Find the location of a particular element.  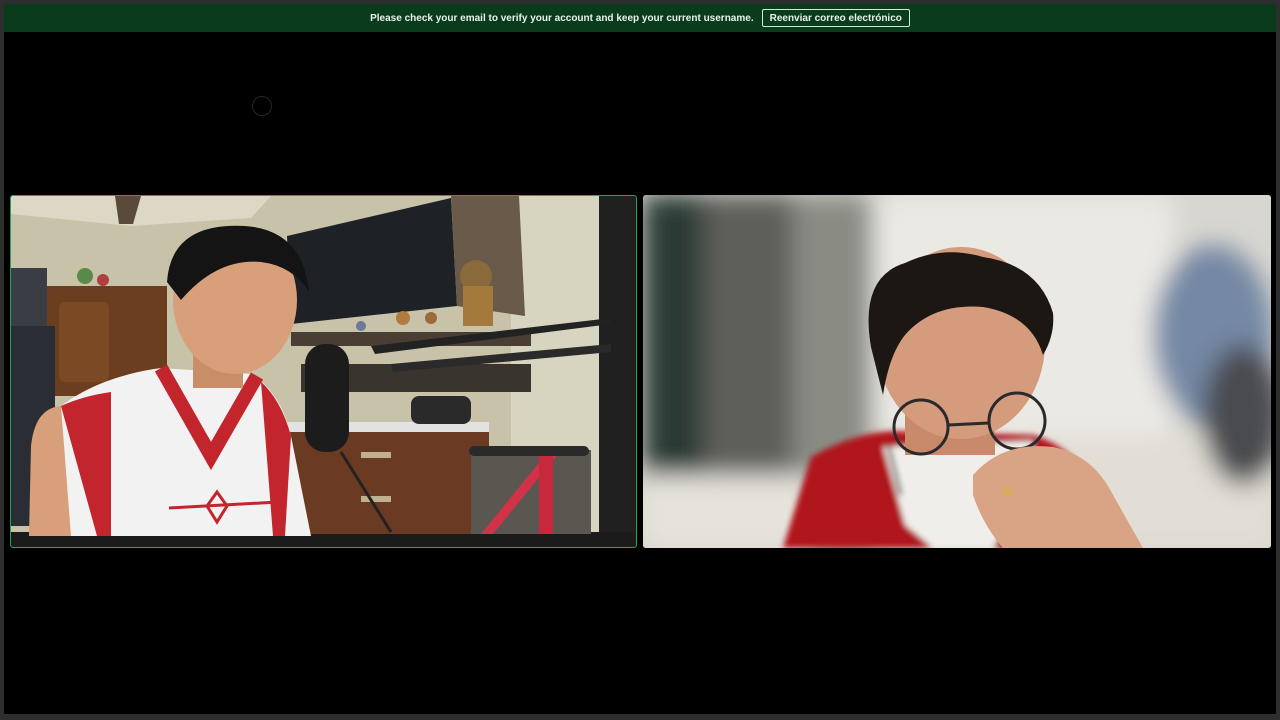

resend-email-button: Reenviar correo electrónico is located at coordinates (835, 18).